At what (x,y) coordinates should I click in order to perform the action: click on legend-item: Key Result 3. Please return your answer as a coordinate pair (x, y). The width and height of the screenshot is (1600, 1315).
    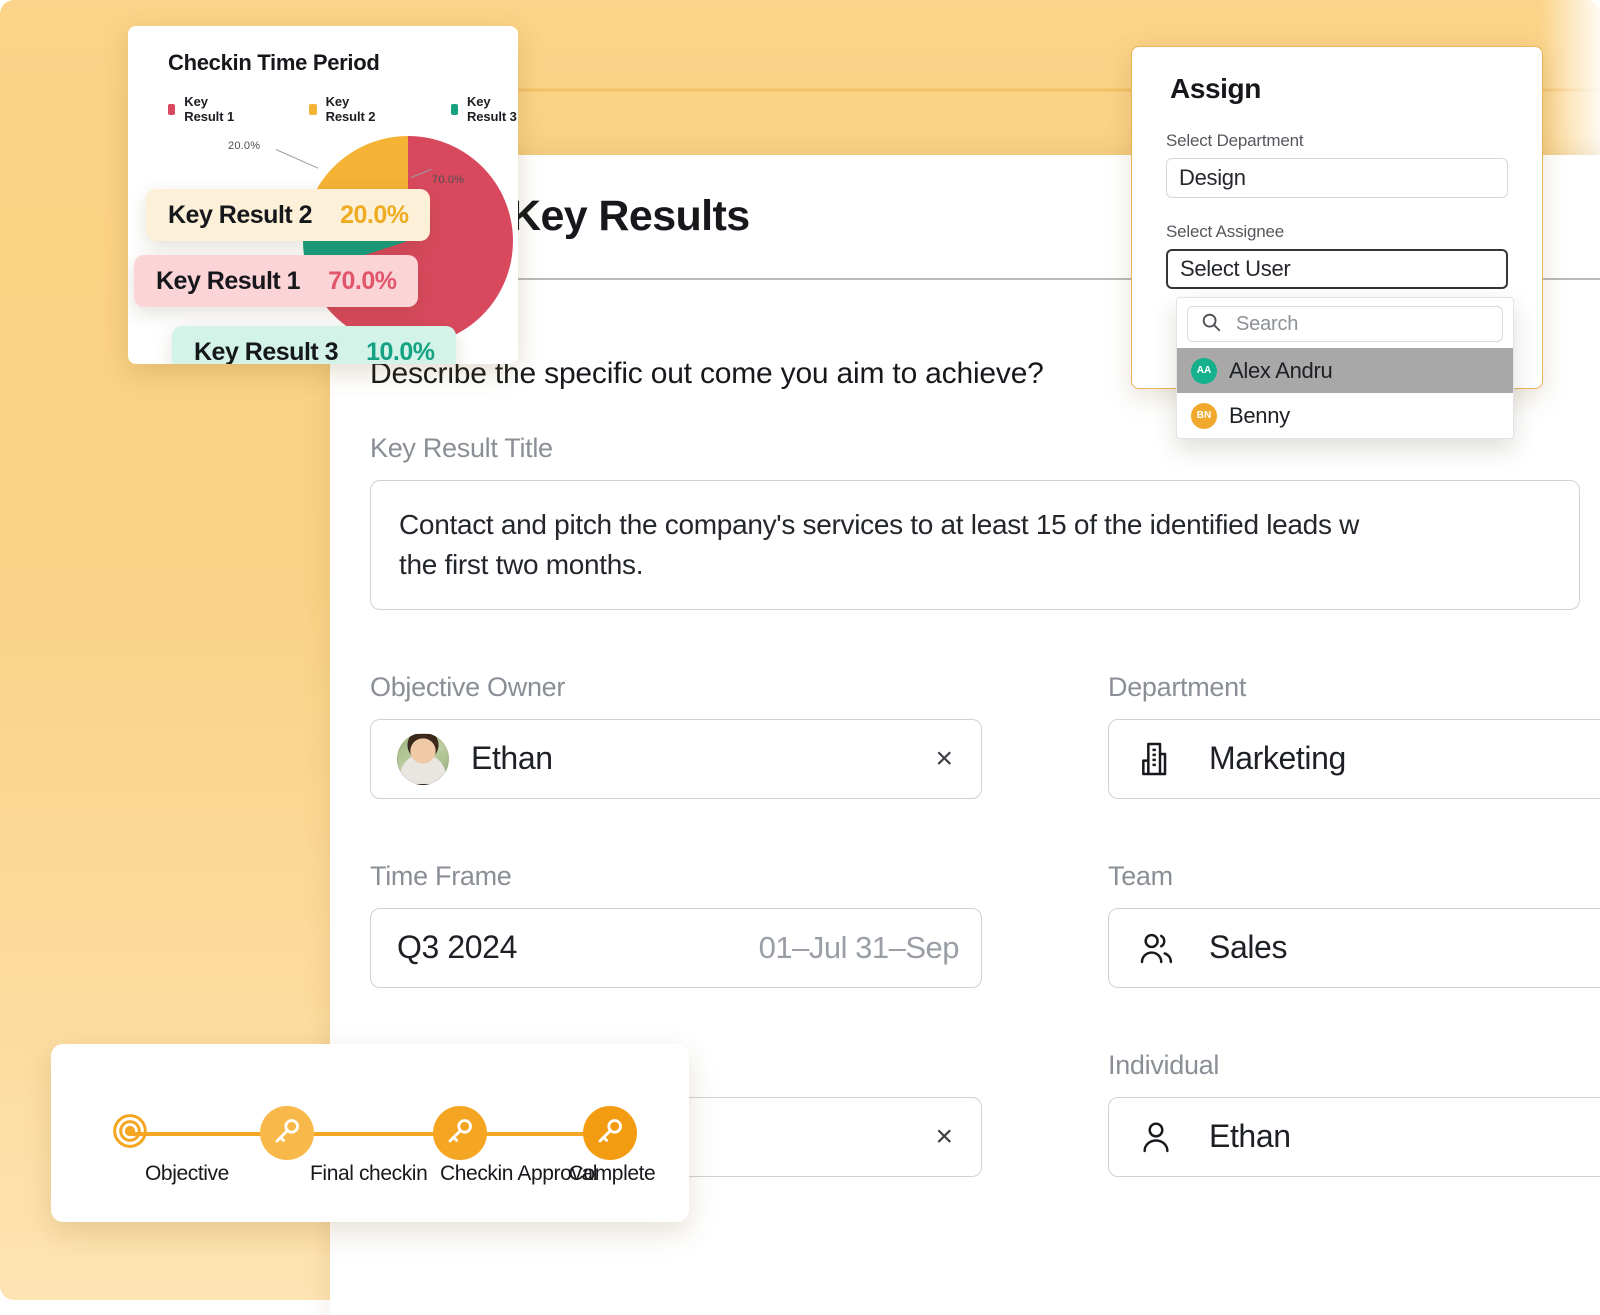
    Looking at the image, I should click on (484, 109).